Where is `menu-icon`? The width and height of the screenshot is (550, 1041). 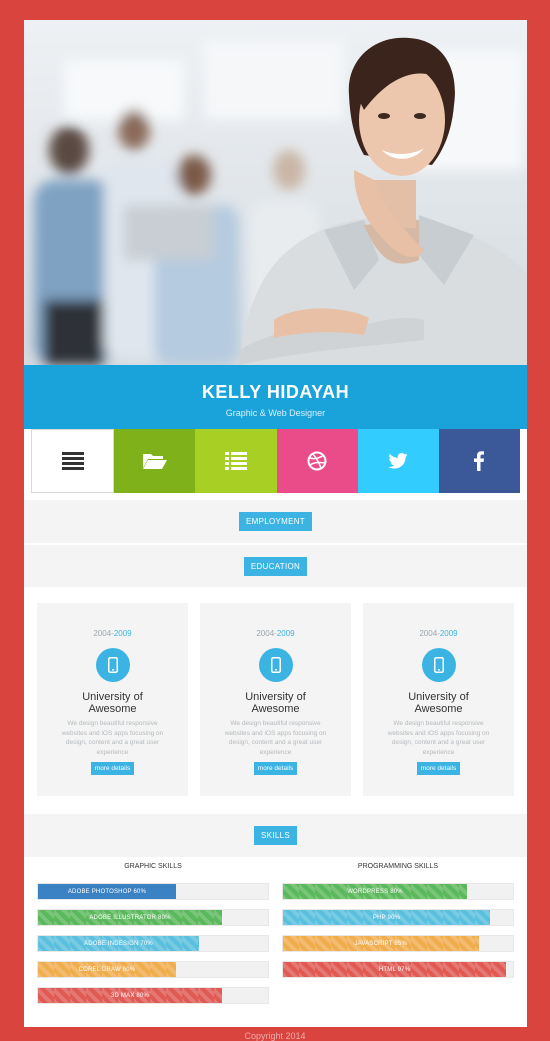
menu-icon is located at coordinates (72, 461).